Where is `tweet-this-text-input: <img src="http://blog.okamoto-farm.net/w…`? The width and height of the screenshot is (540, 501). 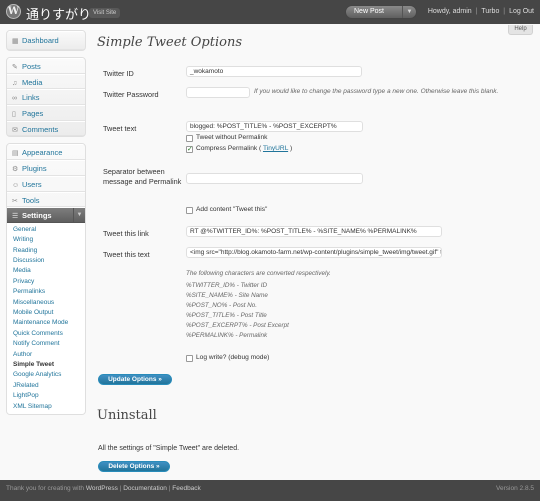 tweet-this-text-input: <img src="http://blog.okamoto-farm.net/w… is located at coordinates (314, 252).